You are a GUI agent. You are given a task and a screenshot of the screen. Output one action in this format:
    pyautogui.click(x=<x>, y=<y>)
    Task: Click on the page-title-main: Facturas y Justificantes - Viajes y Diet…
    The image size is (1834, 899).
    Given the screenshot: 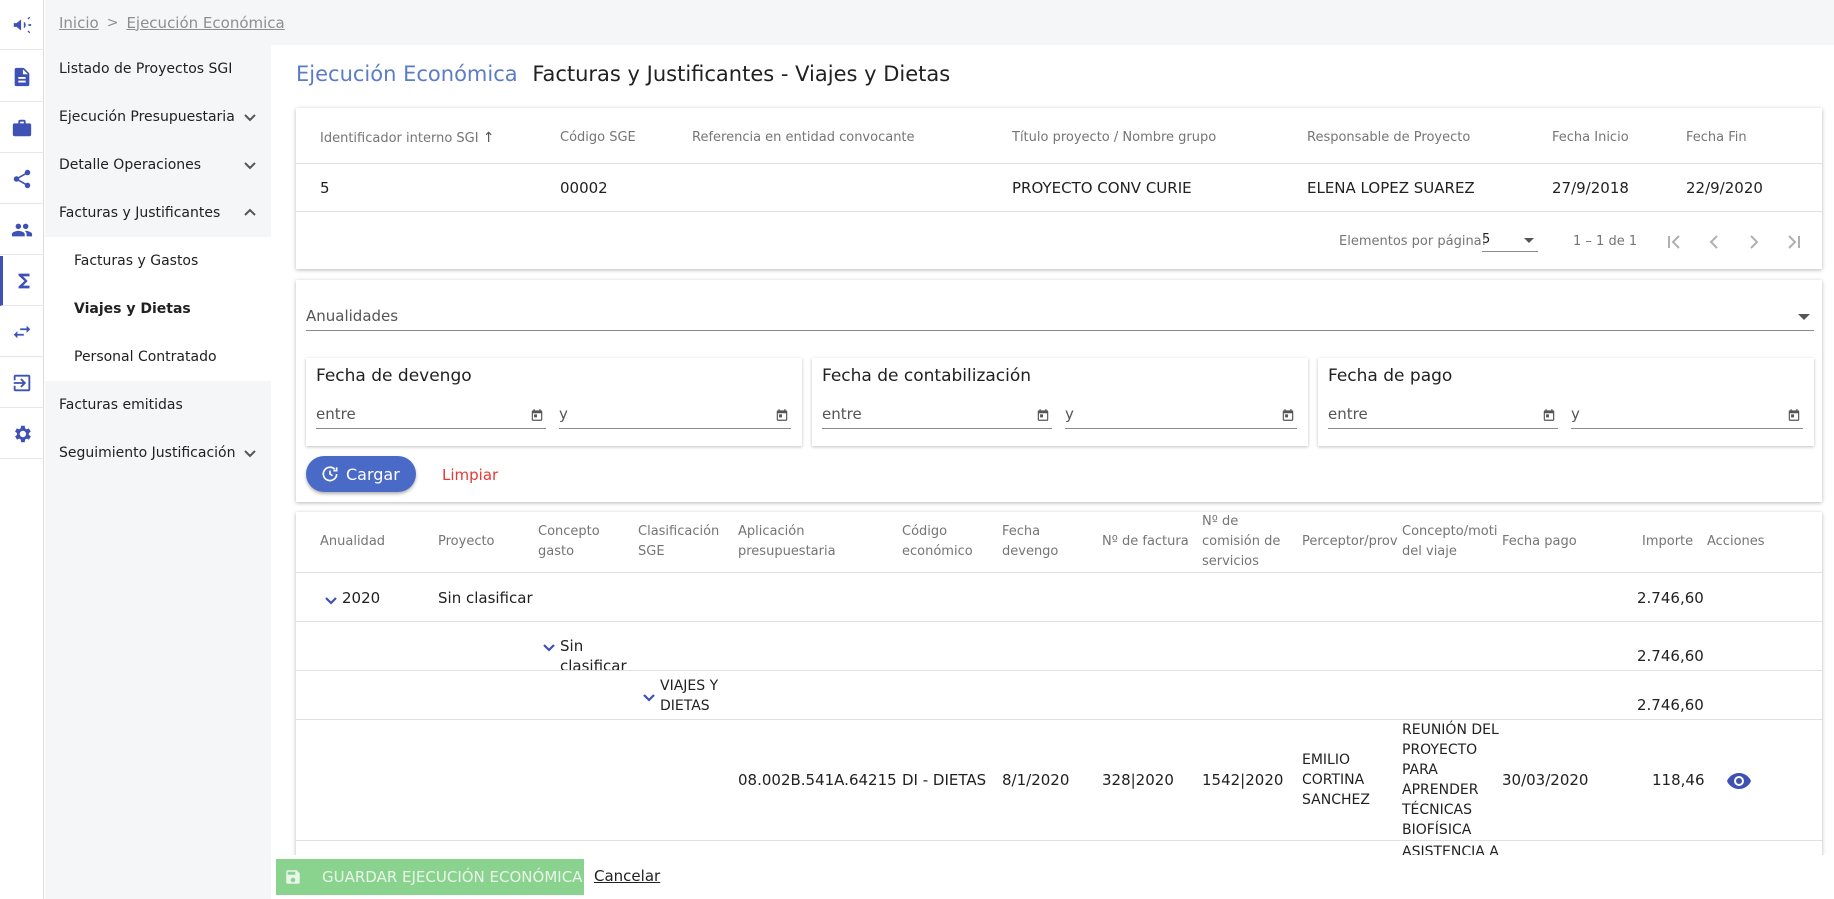 What is the action you would take?
    pyautogui.click(x=741, y=74)
    